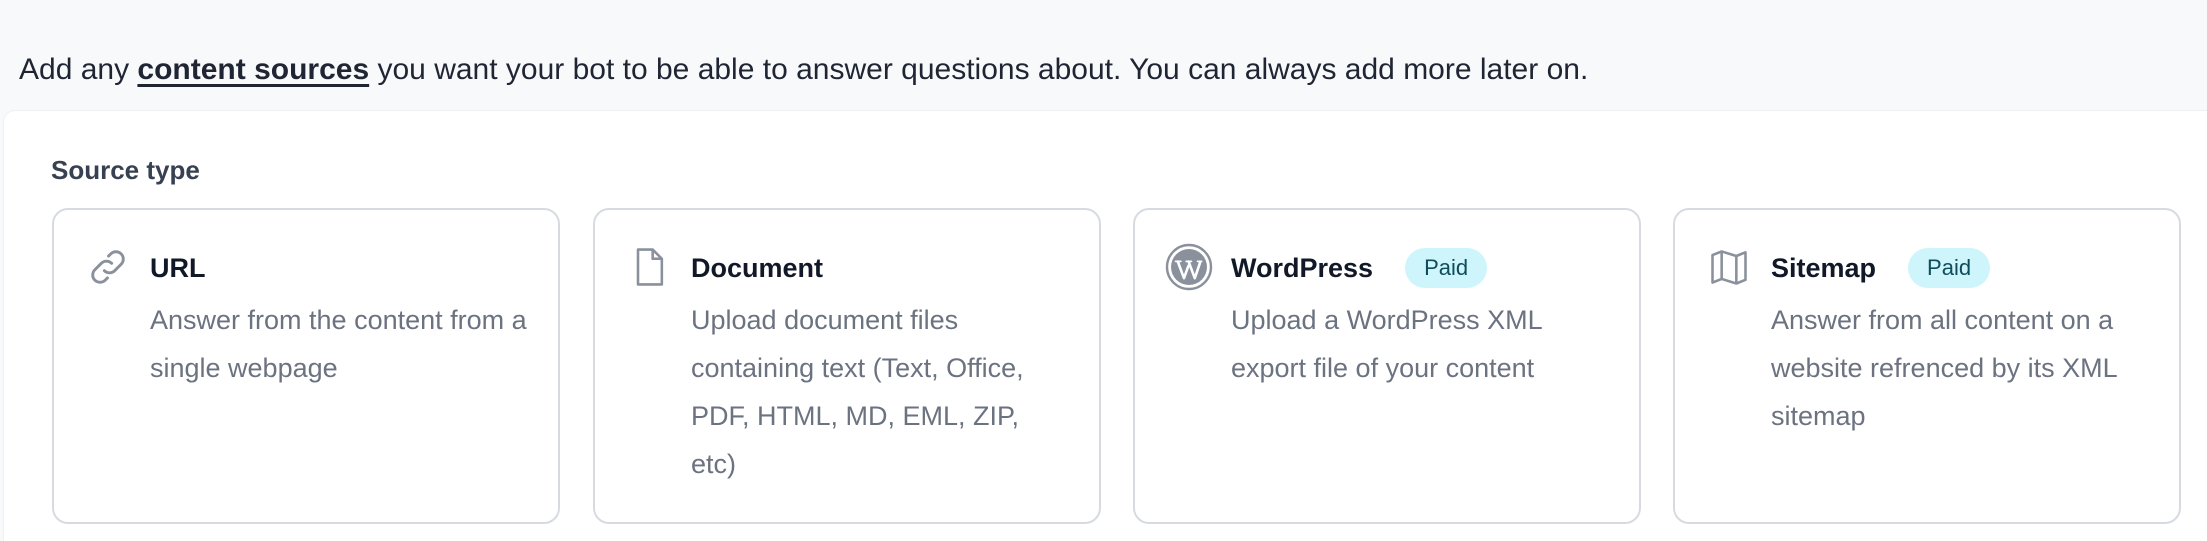  I want to click on content-sources-link: content sources, so click(253, 69).